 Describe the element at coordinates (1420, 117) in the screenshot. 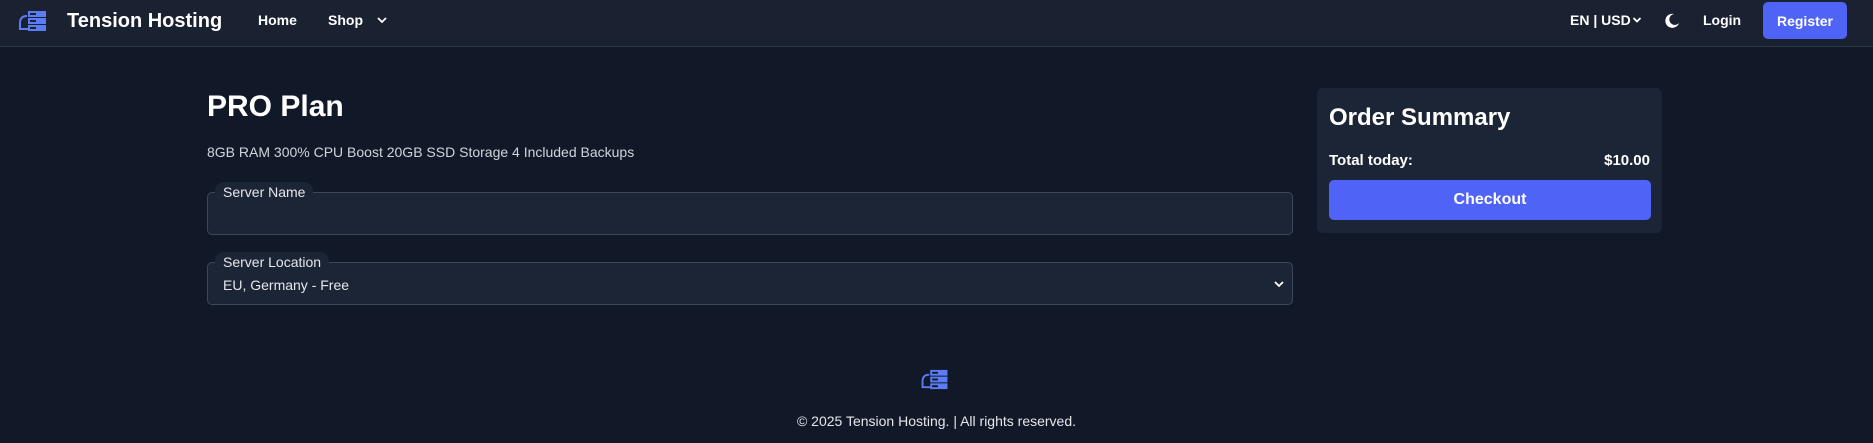

I see `order-summary-title: Order Summary` at that location.